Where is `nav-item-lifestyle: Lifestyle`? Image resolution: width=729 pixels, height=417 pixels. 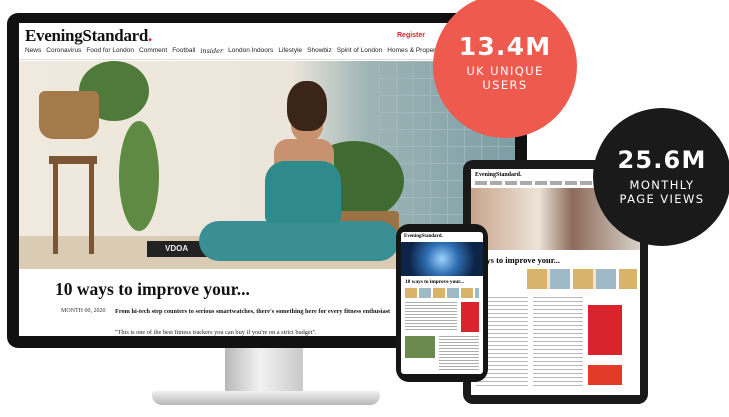 nav-item-lifestyle: Lifestyle is located at coordinates (290, 52).